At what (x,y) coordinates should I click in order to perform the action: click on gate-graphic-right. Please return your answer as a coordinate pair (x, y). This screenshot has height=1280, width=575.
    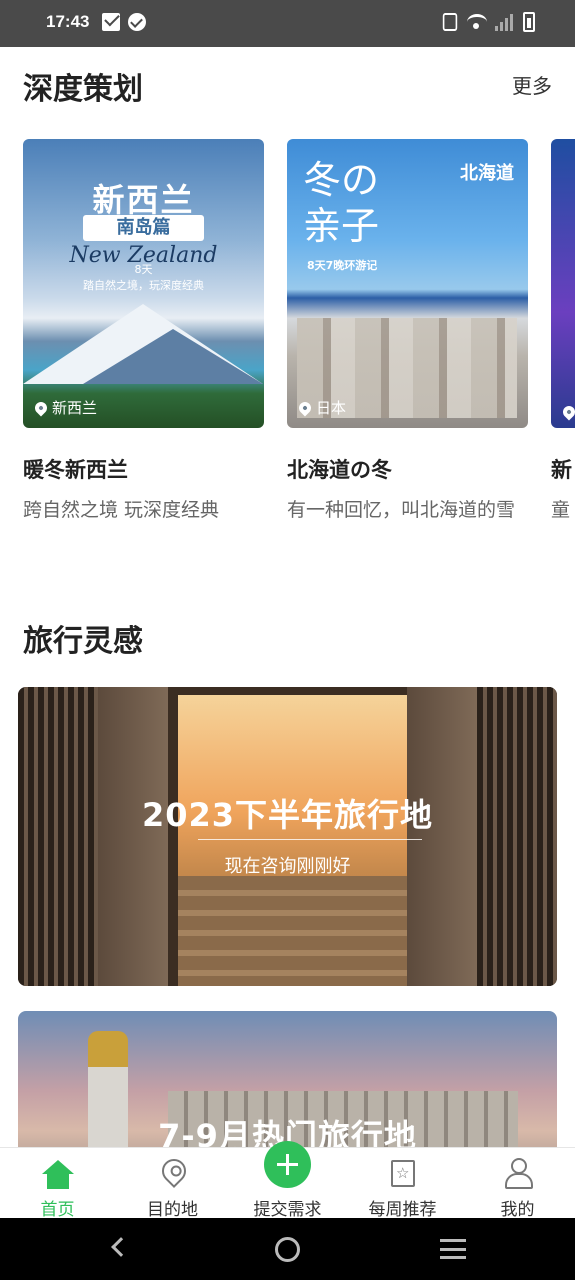
    Looking at the image, I should click on (517, 836).